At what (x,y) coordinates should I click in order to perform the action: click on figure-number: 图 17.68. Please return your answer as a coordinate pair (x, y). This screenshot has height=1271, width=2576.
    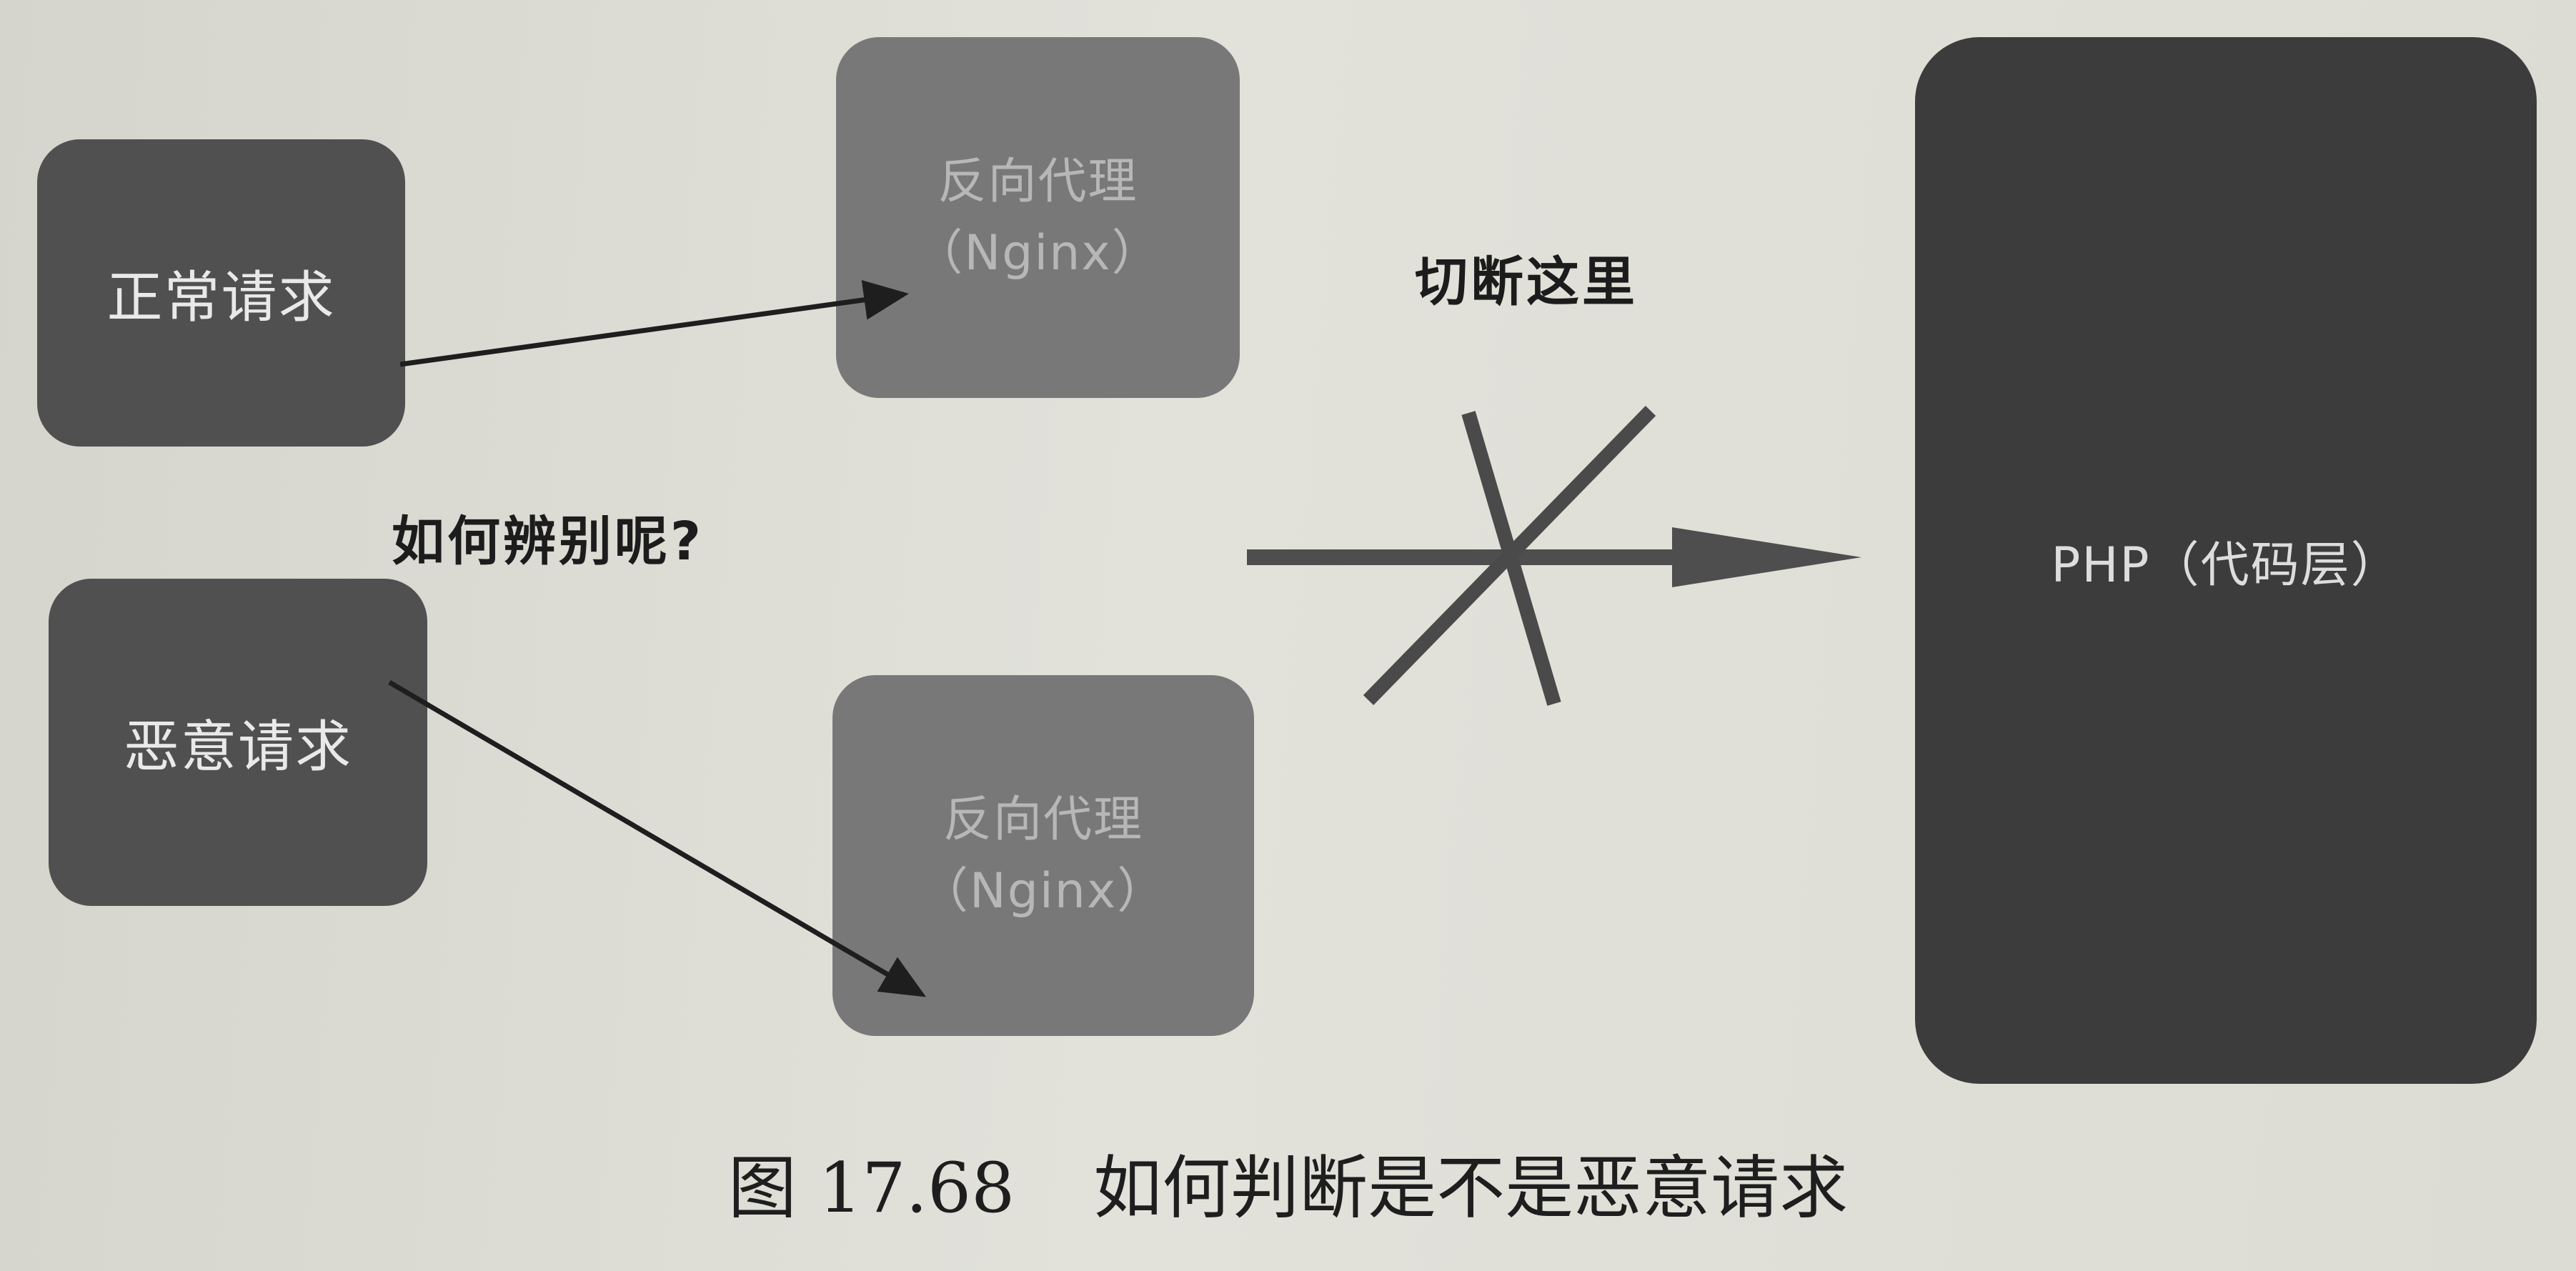
    Looking at the image, I should click on (871, 1188).